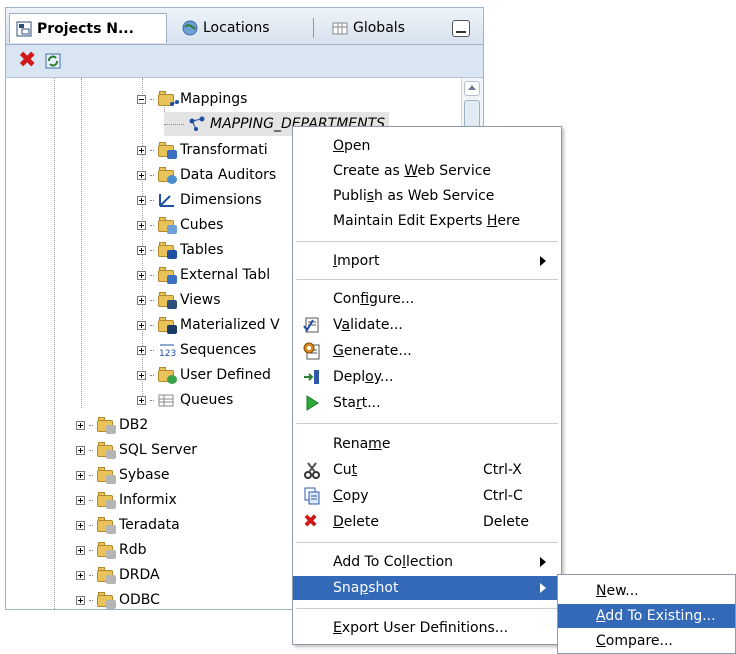 This screenshot has height=654, width=736. I want to click on drda-folder-icon, so click(106, 575).